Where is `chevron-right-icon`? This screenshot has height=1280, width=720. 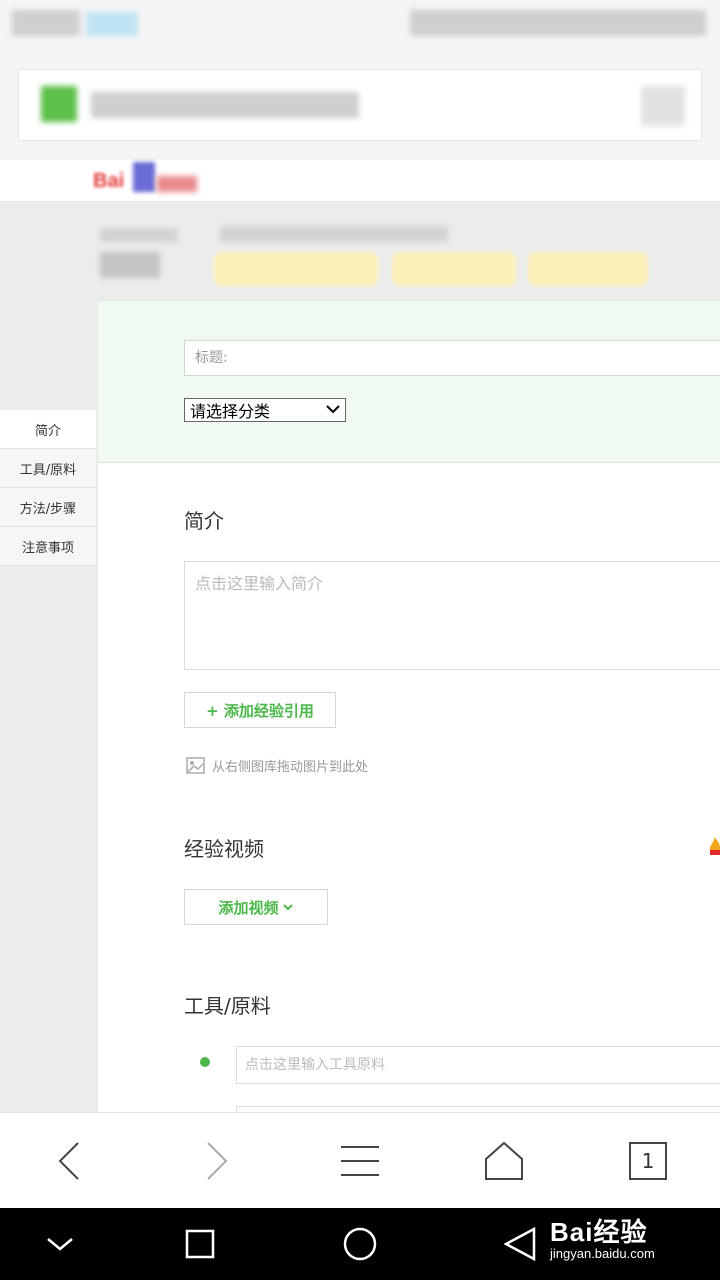
chevron-right-icon is located at coordinates (217, 1161).